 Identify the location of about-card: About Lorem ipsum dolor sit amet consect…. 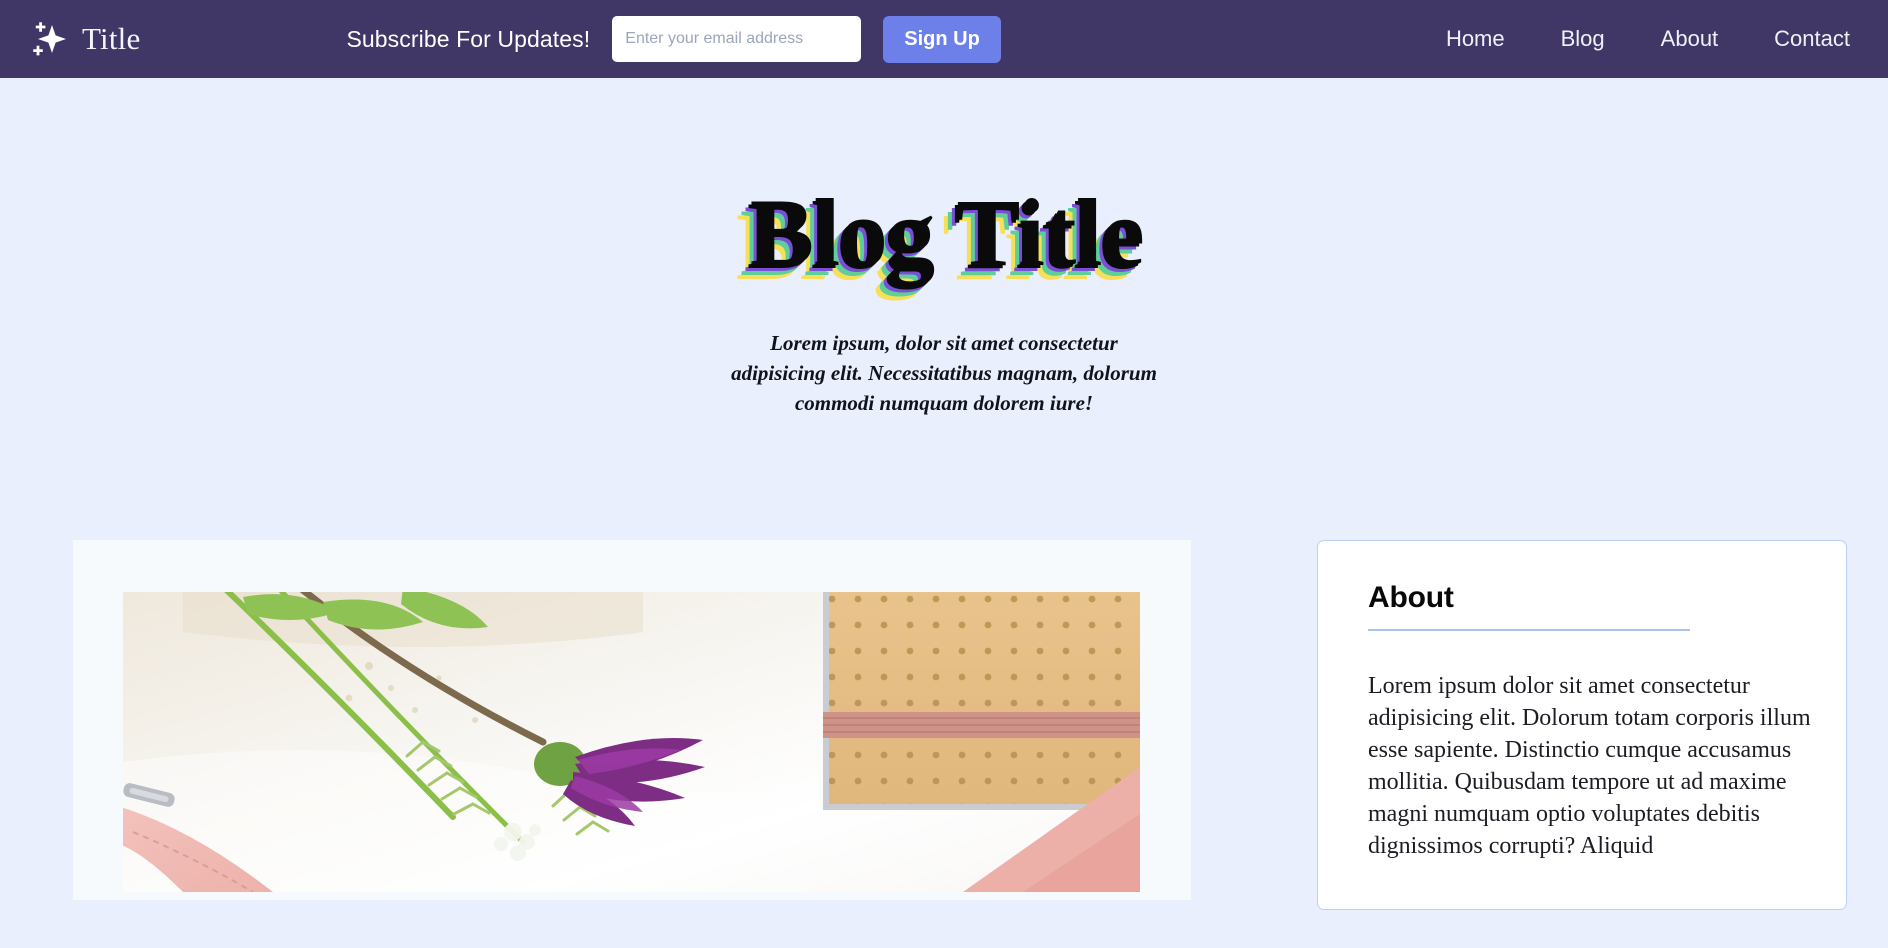
(1582, 725).